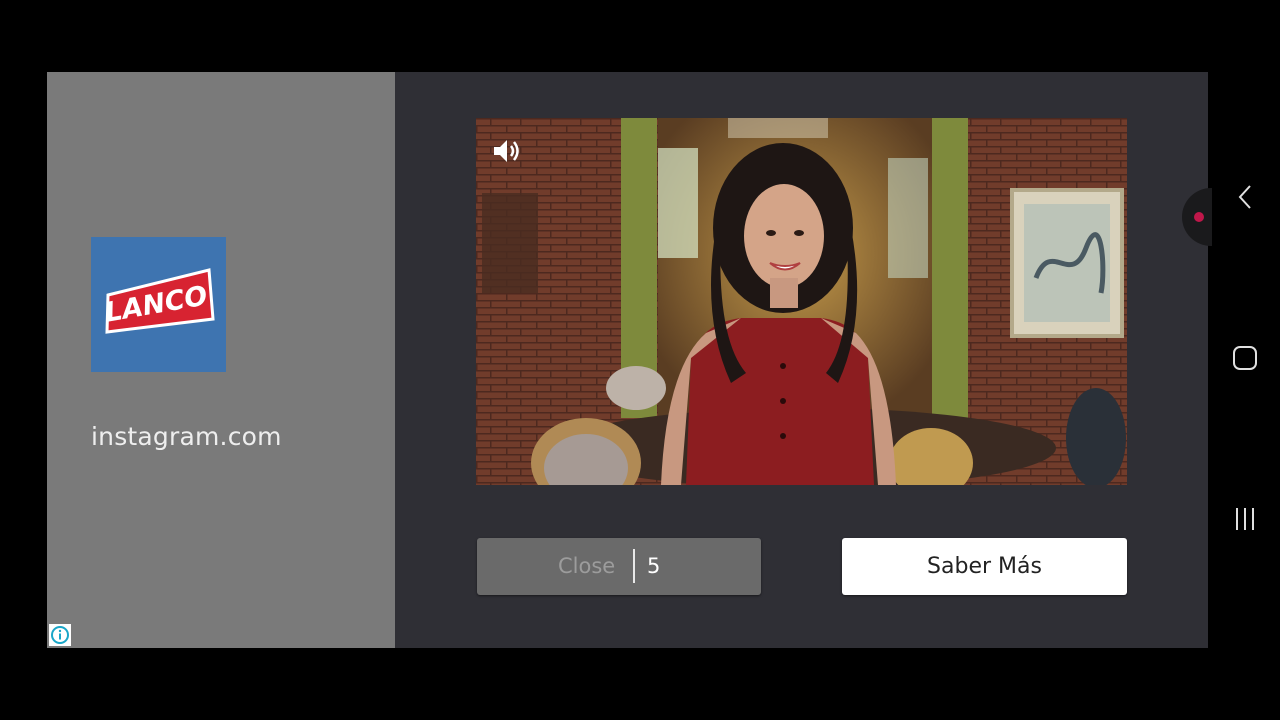 The width and height of the screenshot is (1280, 720). I want to click on rounded-square-icon, so click(1245, 358).